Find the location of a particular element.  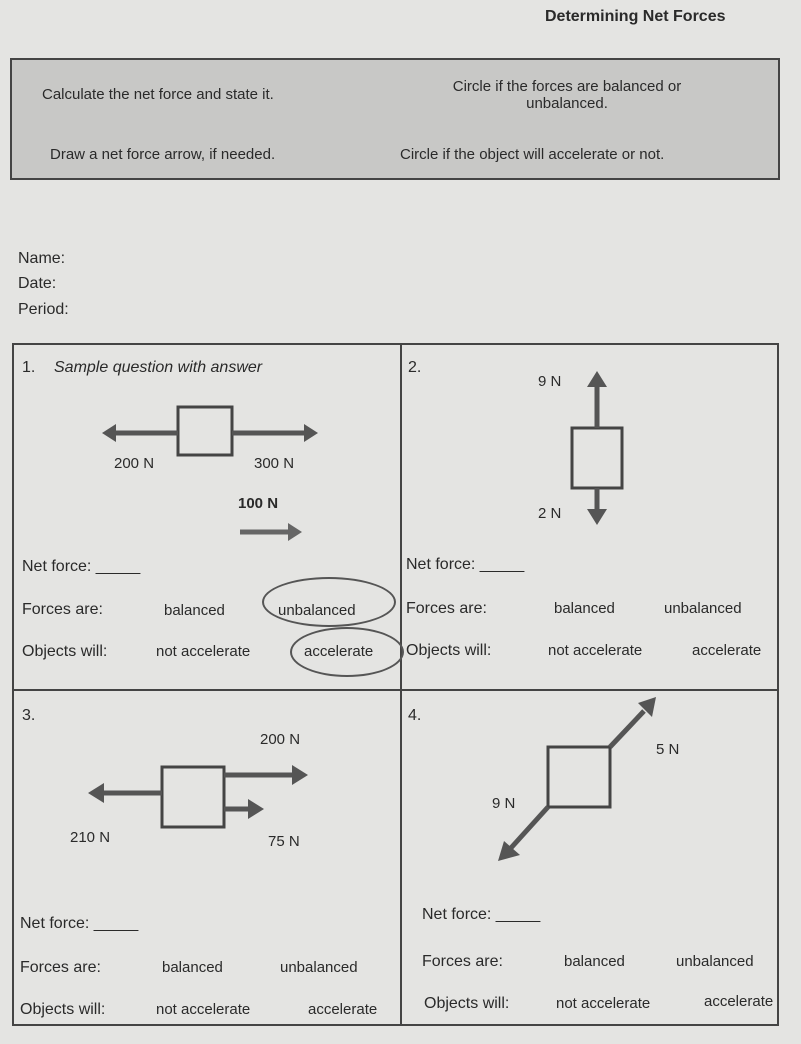

right-arrowhead-small is located at coordinates (256, 809).